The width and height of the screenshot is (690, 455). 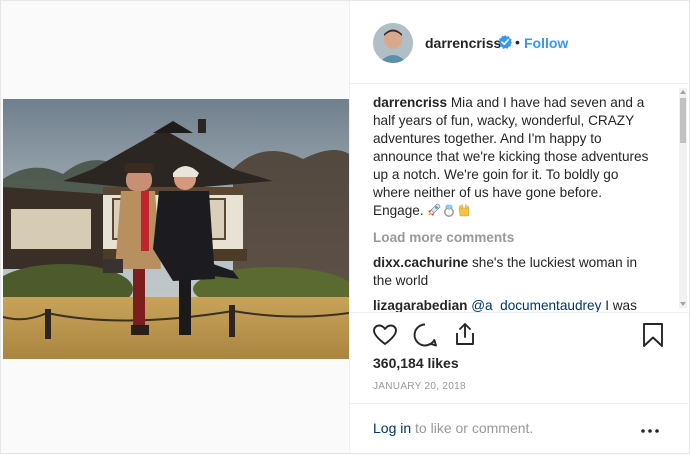 What do you see at coordinates (420, 262) in the screenshot?
I see `comment-username: dixx.cachurine` at bounding box center [420, 262].